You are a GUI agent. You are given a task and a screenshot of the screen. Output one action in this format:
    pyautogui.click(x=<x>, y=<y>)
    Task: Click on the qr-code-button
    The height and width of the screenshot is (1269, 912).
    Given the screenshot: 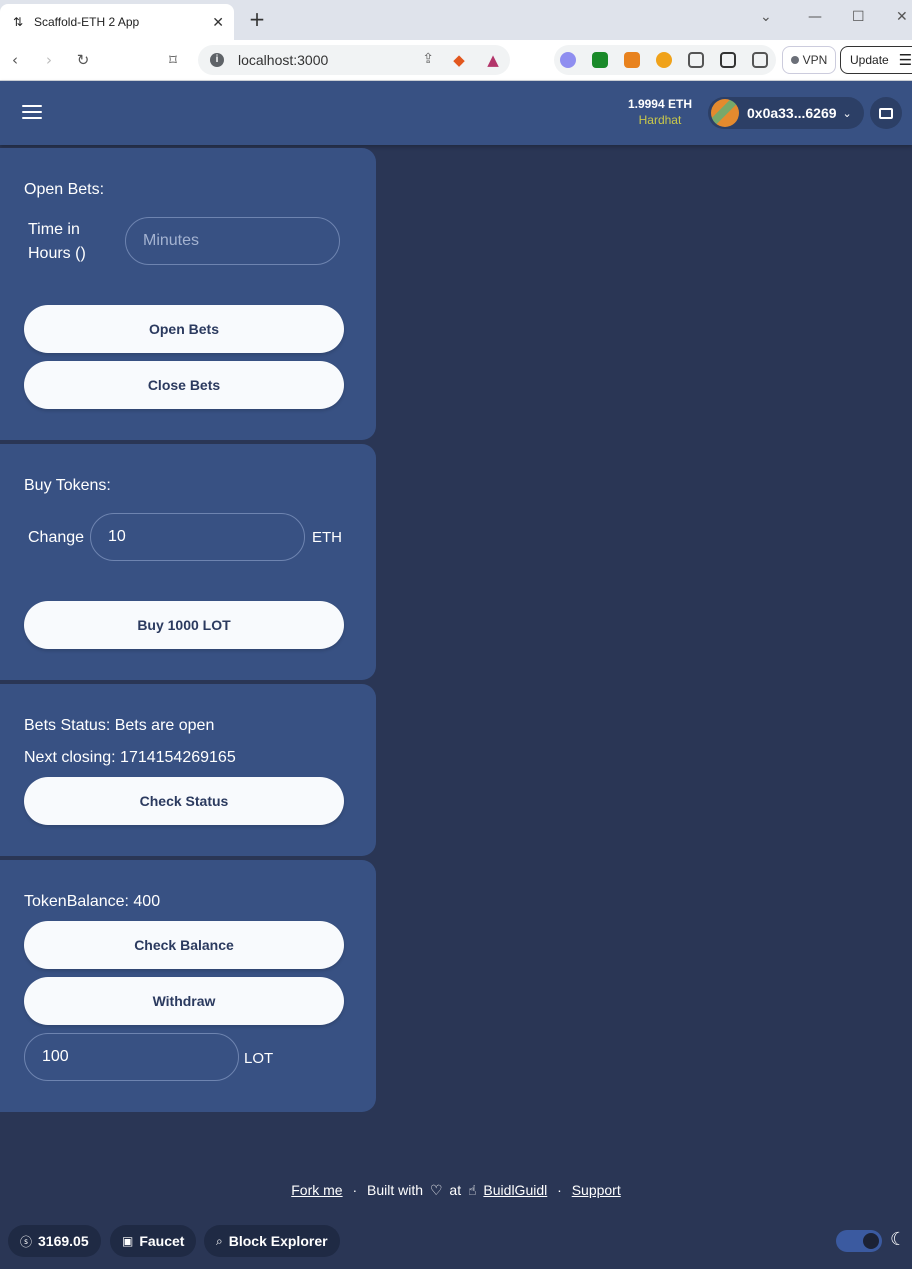 What is the action you would take?
    pyautogui.click(x=886, y=113)
    